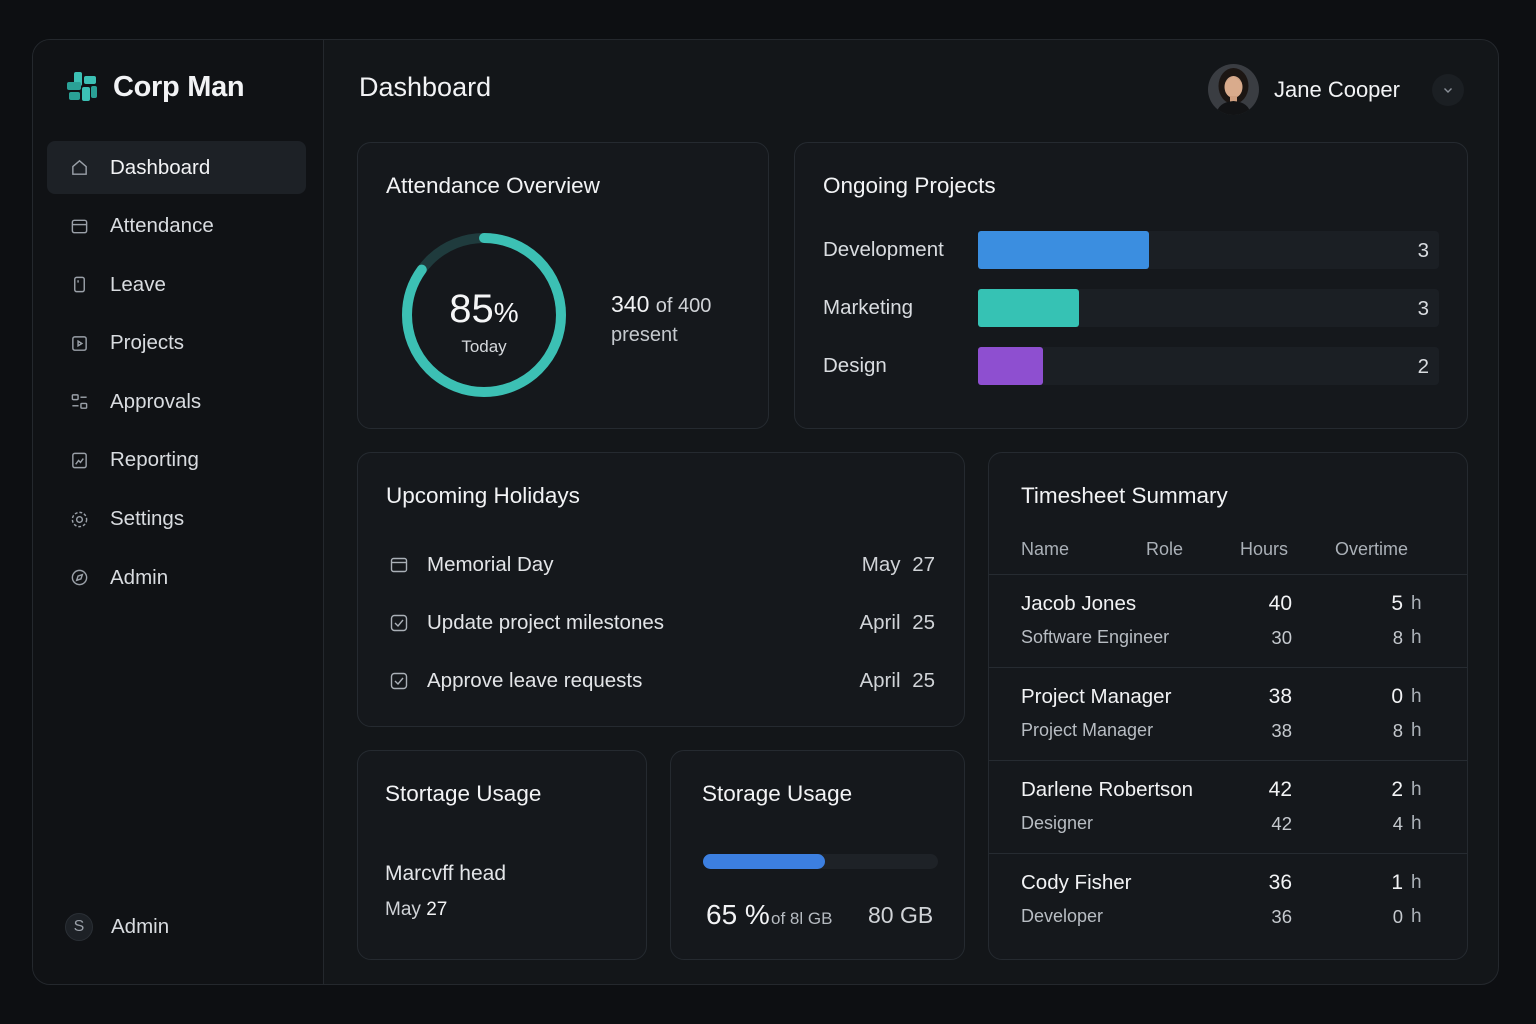  Describe the element at coordinates (176, 343) in the screenshot. I see `sidebar-item-projects: Projects` at that location.